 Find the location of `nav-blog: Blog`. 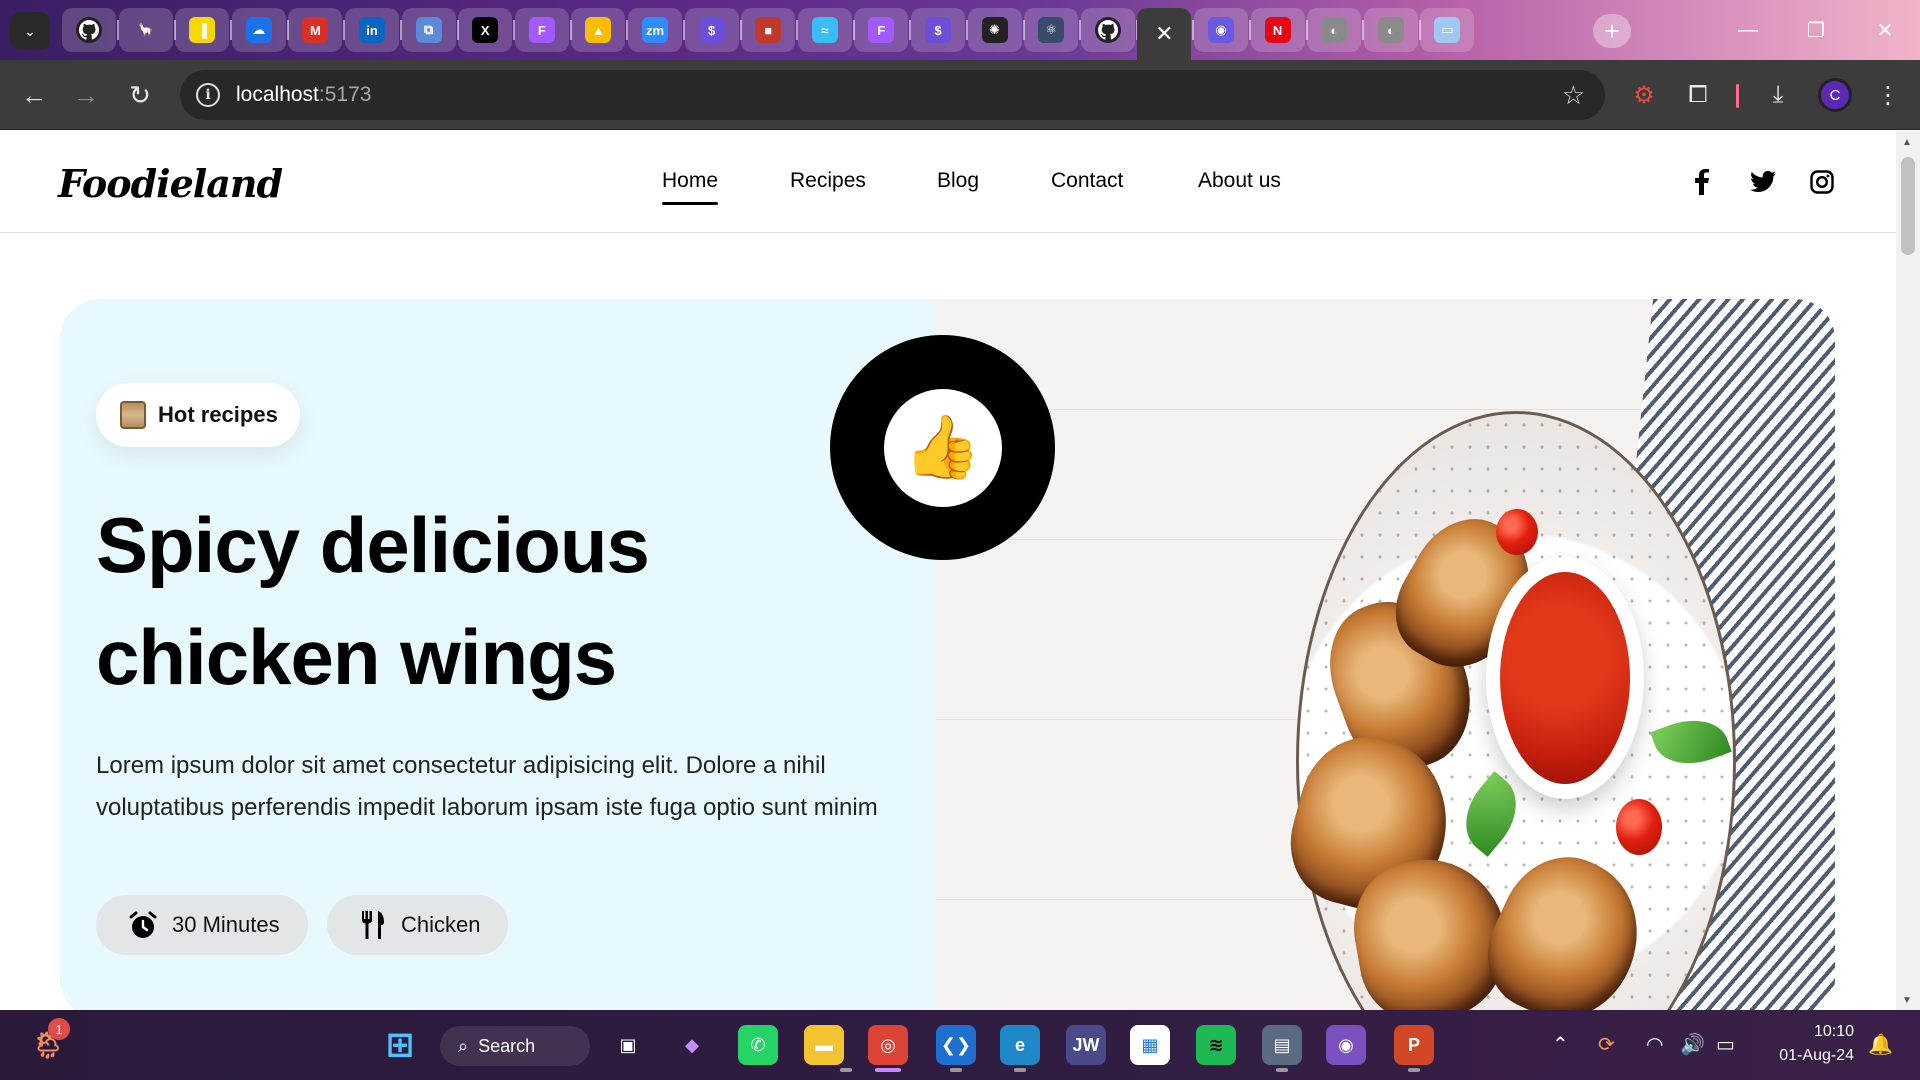

nav-blog: Blog is located at coordinates (958, 181).